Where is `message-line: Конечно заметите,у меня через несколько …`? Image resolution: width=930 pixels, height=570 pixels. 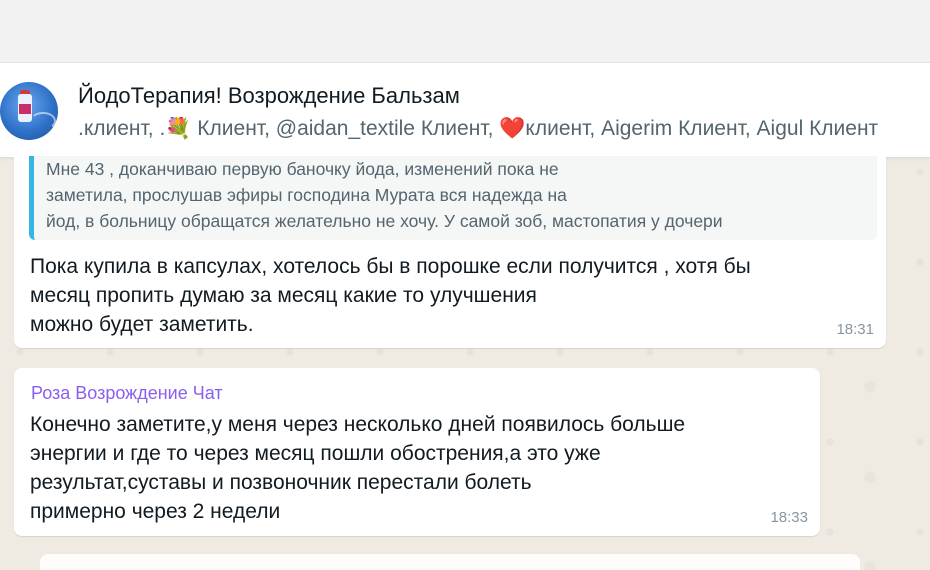 message-line: Конечно заметите,у меня через несколько … is located at coordinates (358, 424).